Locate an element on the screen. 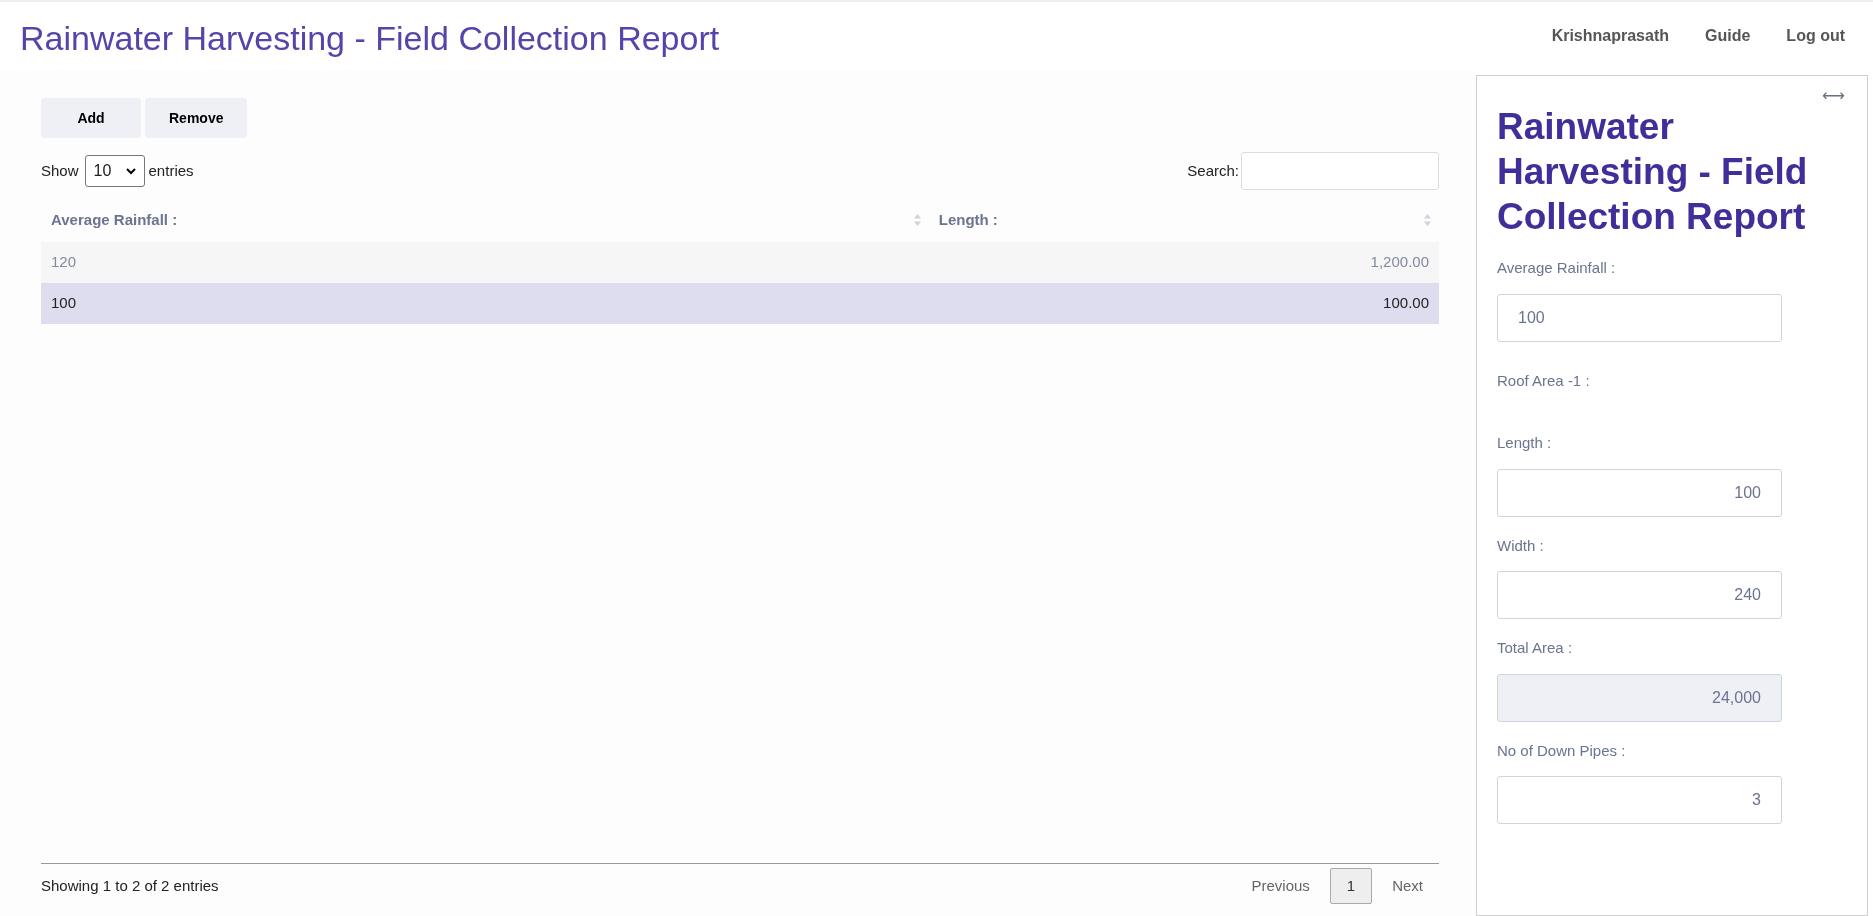 Image resolution: width=1873 pixels, height=916 pixels. remove-button: Remove is located at coordinates (196, 118).